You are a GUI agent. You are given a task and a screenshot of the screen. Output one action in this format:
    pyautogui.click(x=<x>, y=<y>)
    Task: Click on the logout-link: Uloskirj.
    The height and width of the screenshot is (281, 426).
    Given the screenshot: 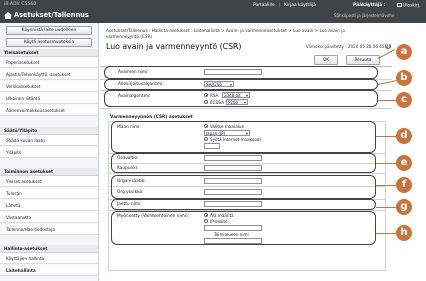 What is the action you would take?
    pyautogui.click(x=409, y=5)
    